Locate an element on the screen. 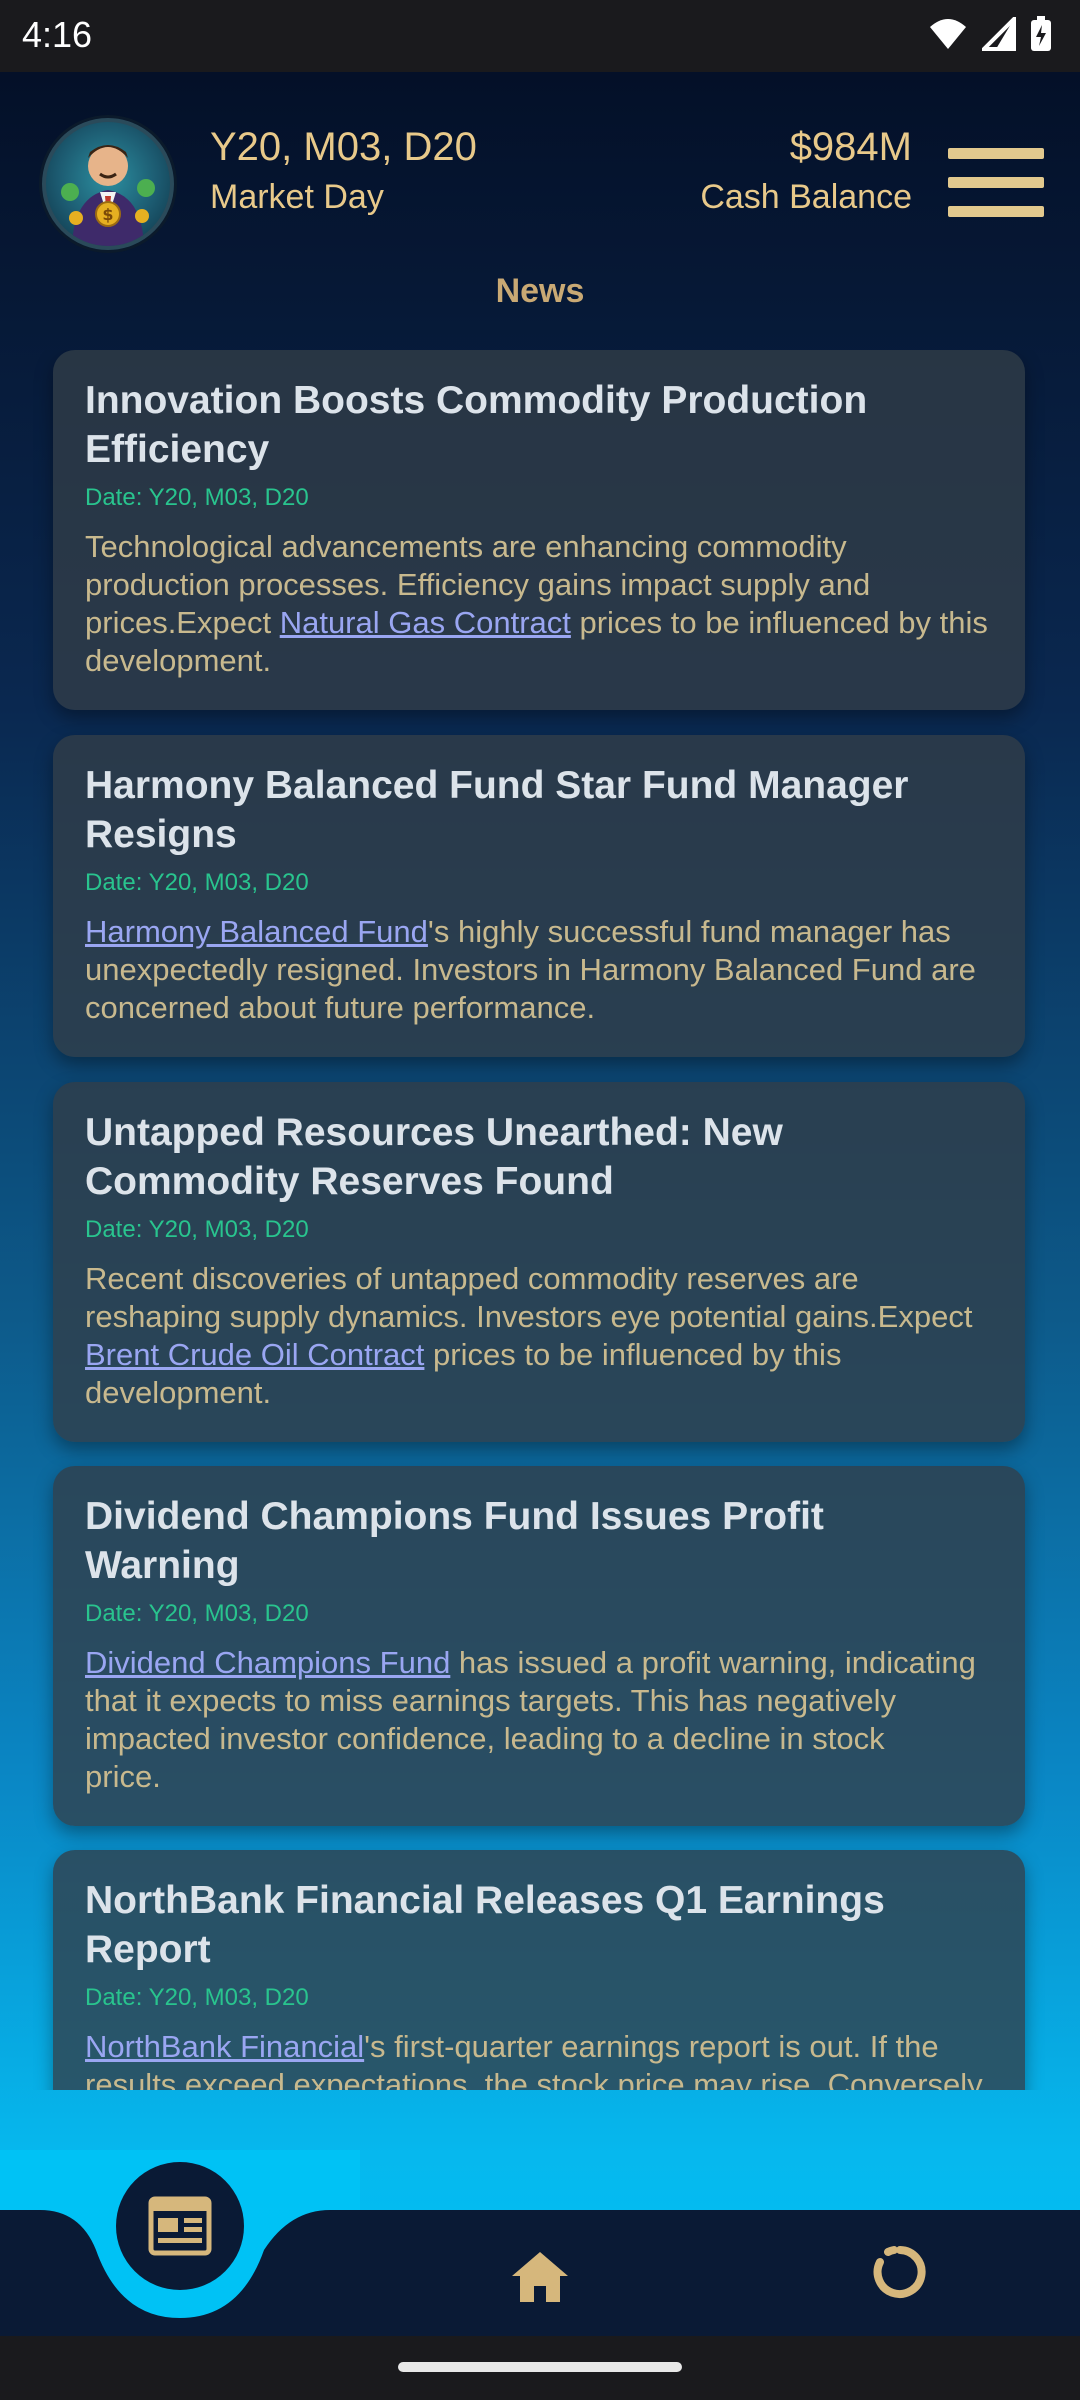 The image size is (1080, 2400). home-tab-button is located at coordinates (540, 2276).